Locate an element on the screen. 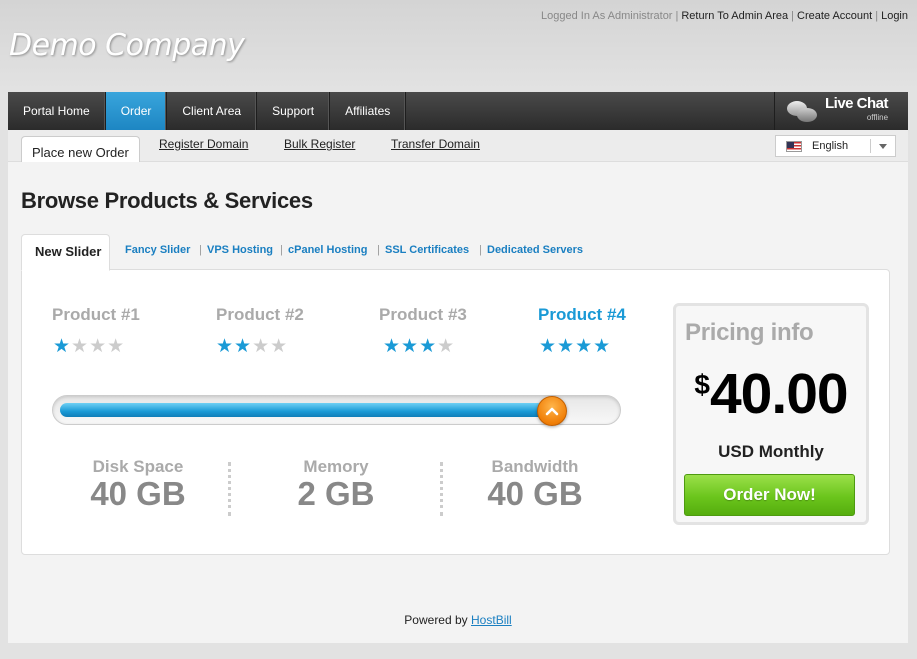 Image resolution: width=917 pixels, height=659 pixels. tab-fancy-slider: Fancy Slider is located at coordinates (157, 250).